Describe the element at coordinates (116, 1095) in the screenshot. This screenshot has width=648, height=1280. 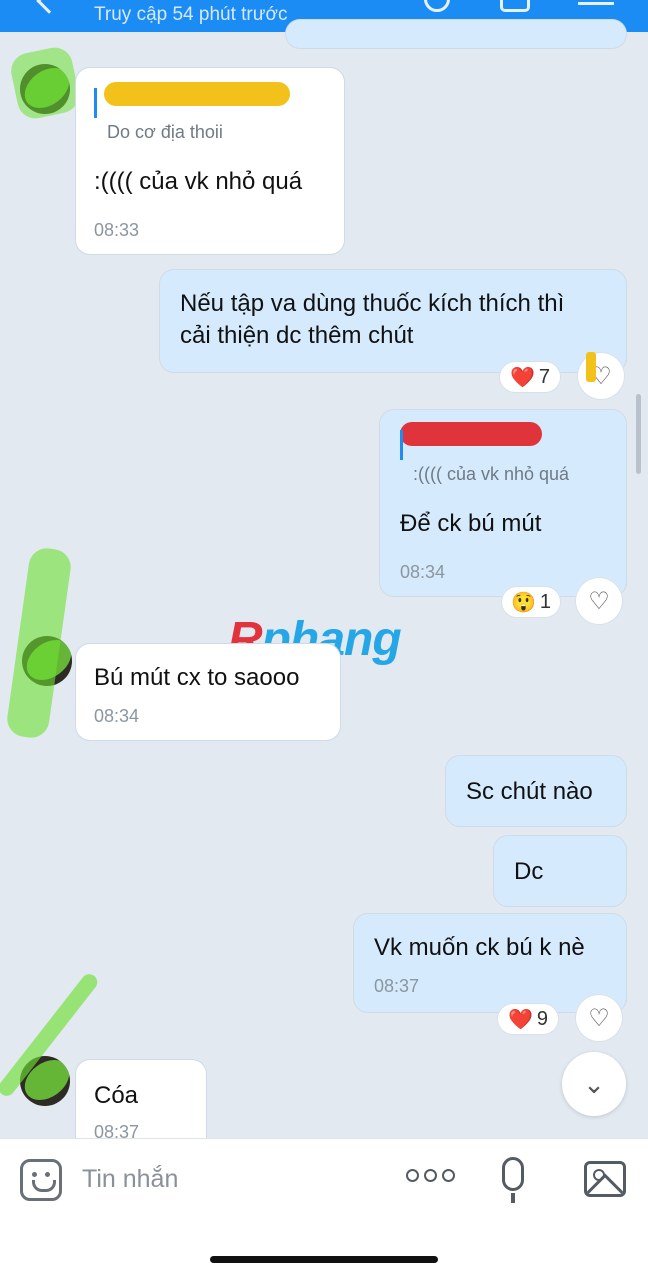
I see `message-text: Cóa` at that location.